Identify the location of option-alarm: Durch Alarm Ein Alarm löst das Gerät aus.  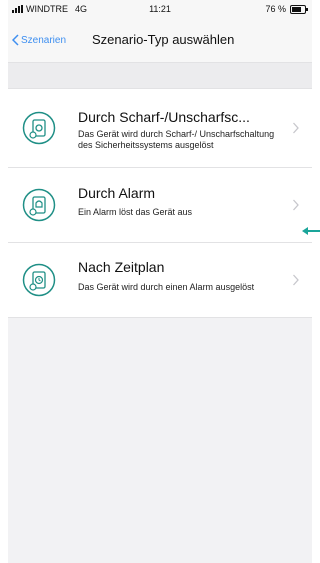
(160, 205).